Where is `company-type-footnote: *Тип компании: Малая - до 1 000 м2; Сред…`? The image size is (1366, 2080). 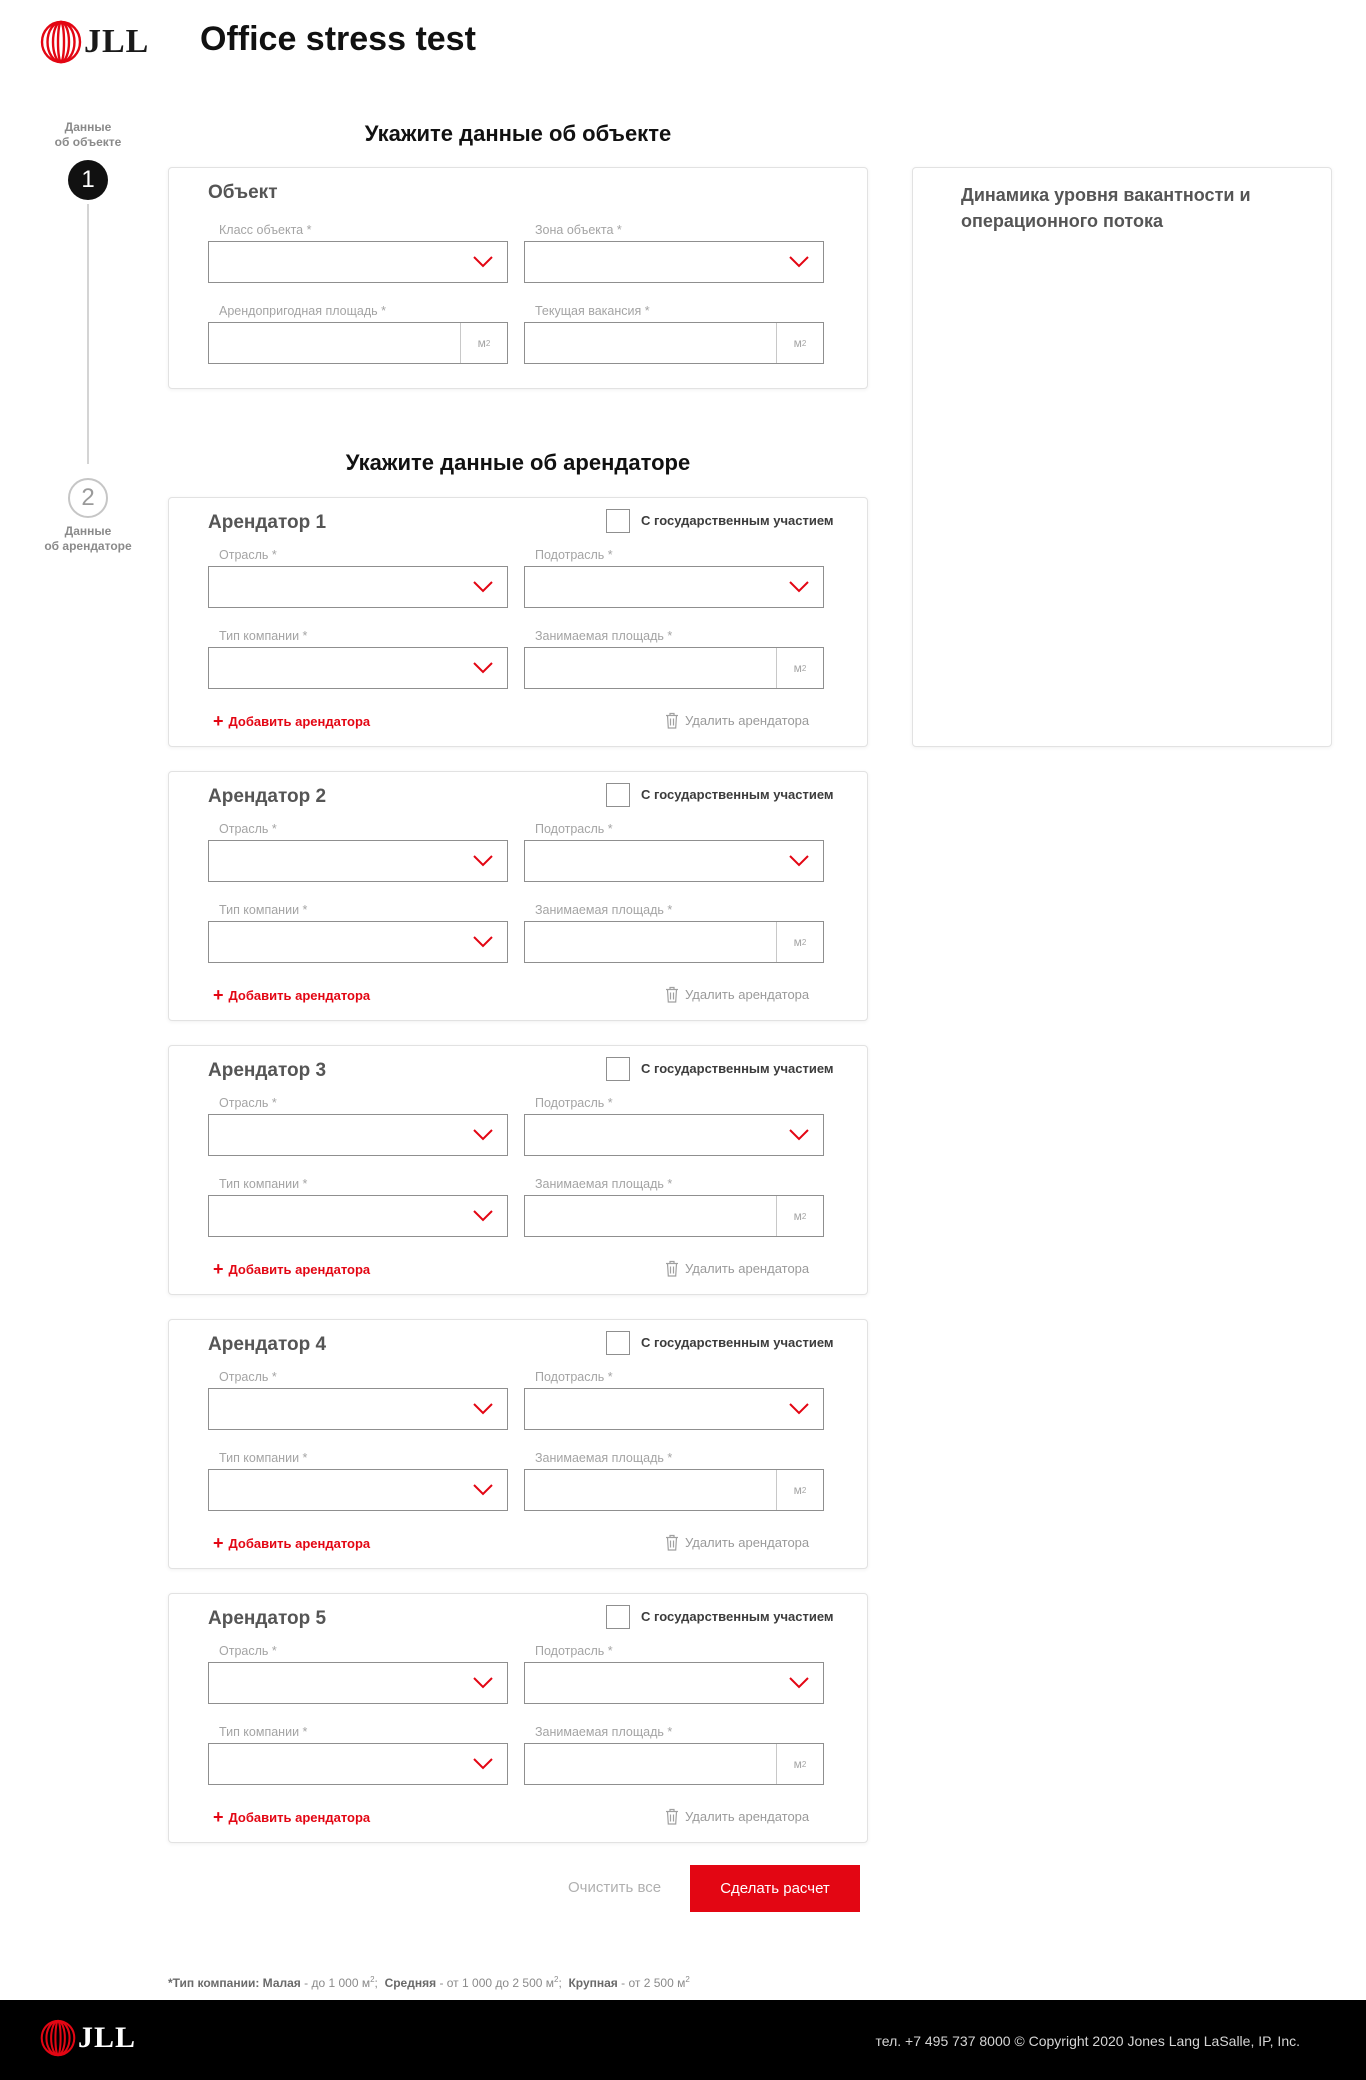
company-type-footnote: *Тип компании: Малая - до 1 000 м2; Сред… is located at coordinates (429, 1982).